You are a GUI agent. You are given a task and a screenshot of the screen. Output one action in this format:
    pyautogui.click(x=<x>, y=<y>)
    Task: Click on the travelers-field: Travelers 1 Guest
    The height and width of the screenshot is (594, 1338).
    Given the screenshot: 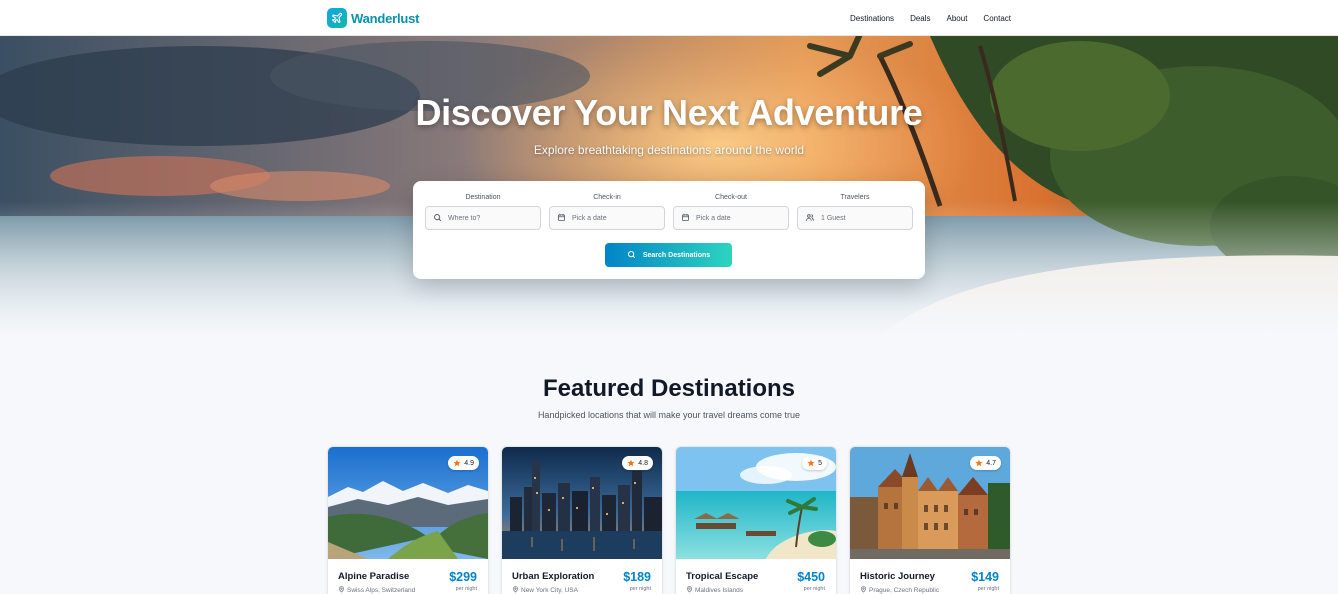 What is the action you would take?
    pyautogui.click(x=855, y=212)
    